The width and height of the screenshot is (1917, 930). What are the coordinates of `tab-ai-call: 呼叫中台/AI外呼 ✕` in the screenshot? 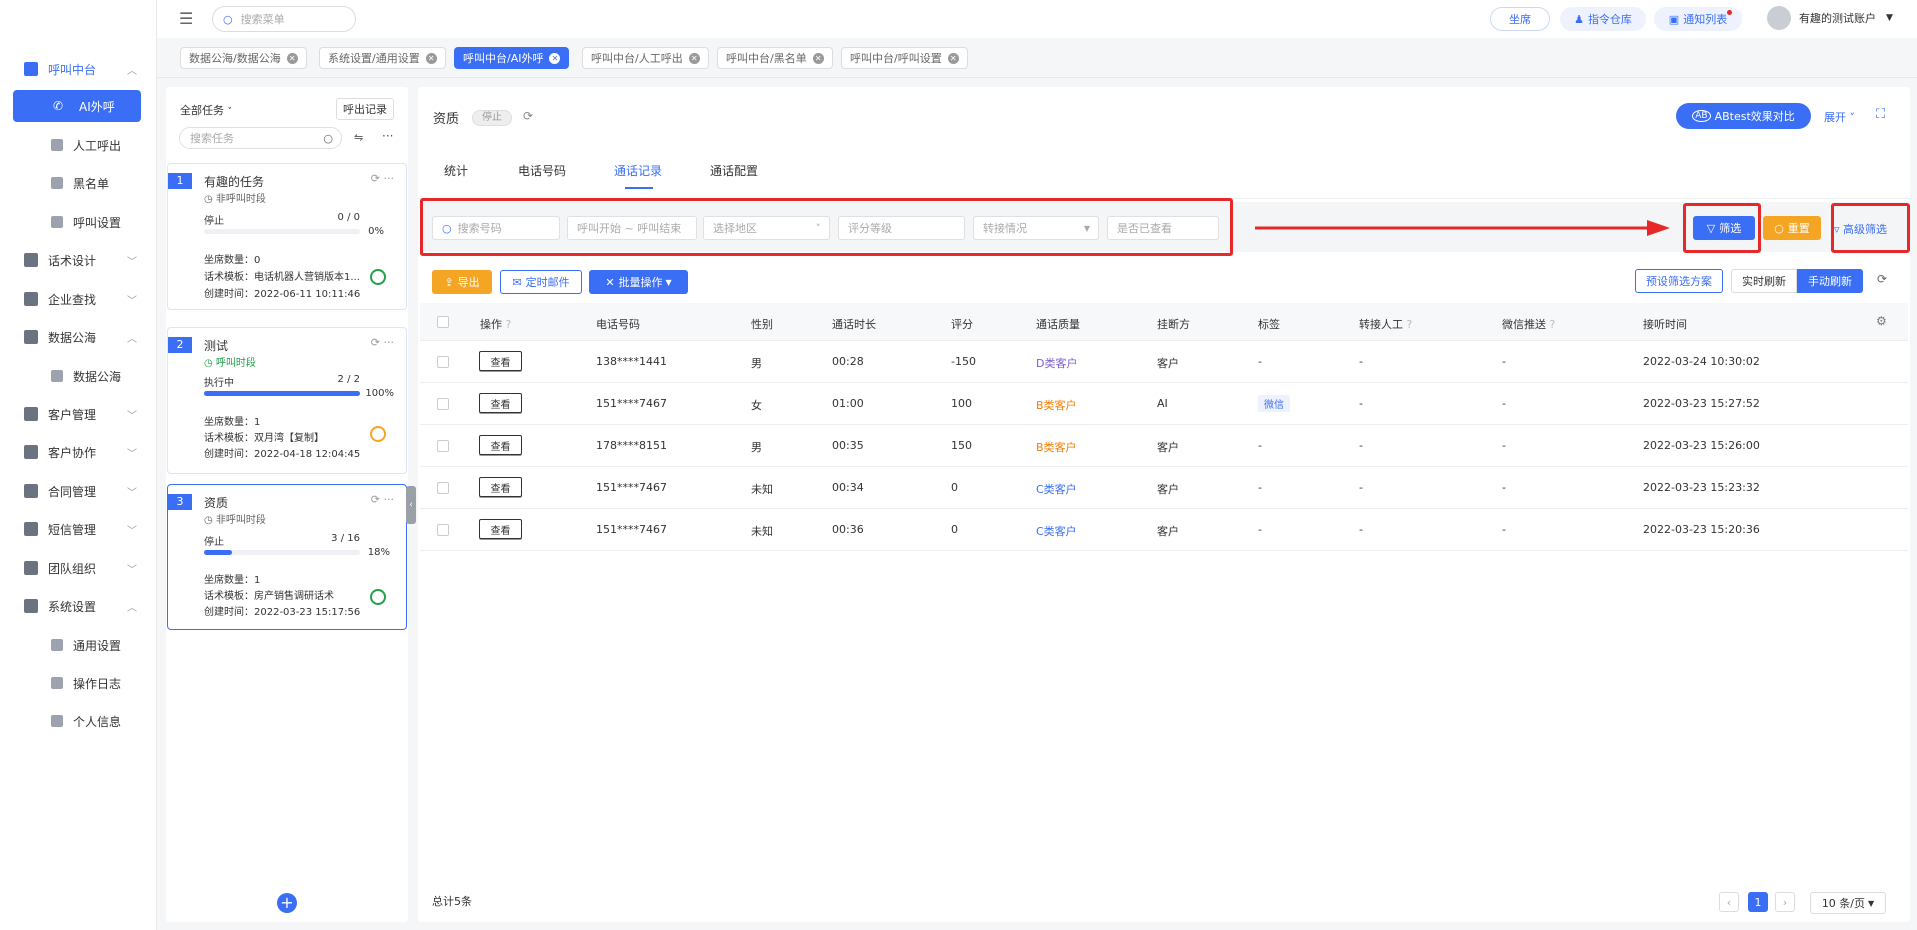 It's located at (512, 58).